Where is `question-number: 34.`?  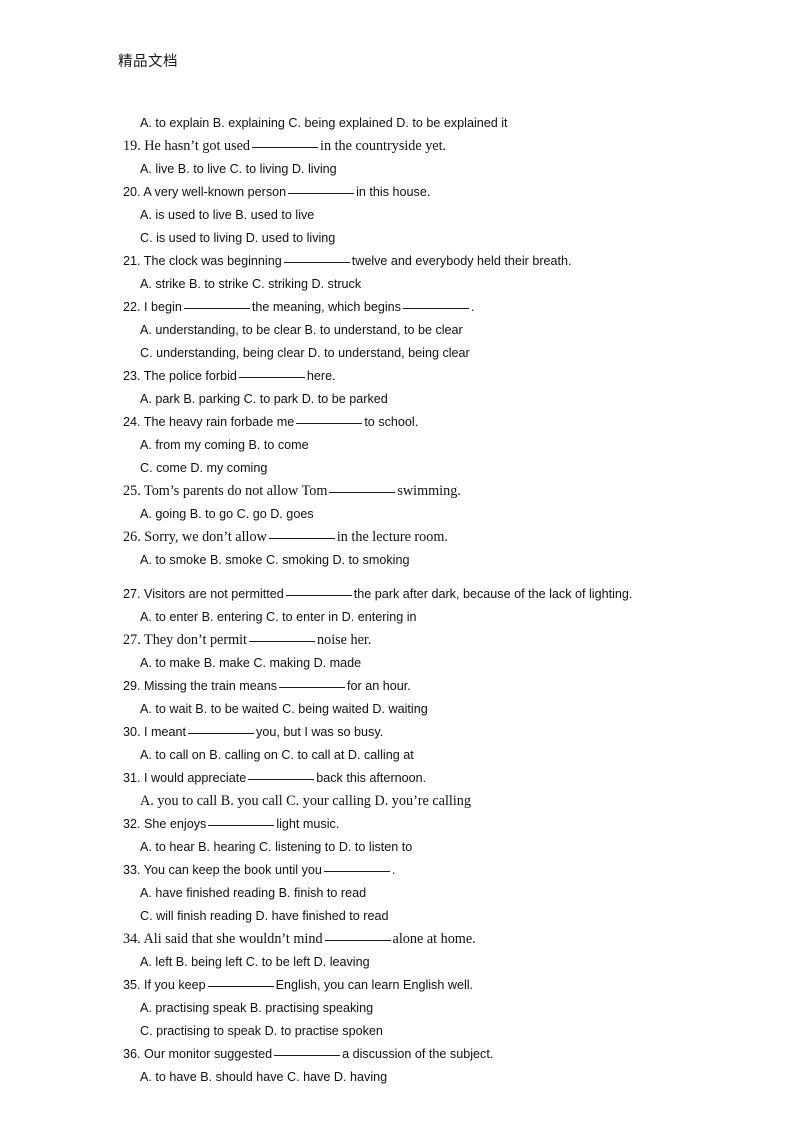 question-number: 34. is located at coordinates (132, 939).